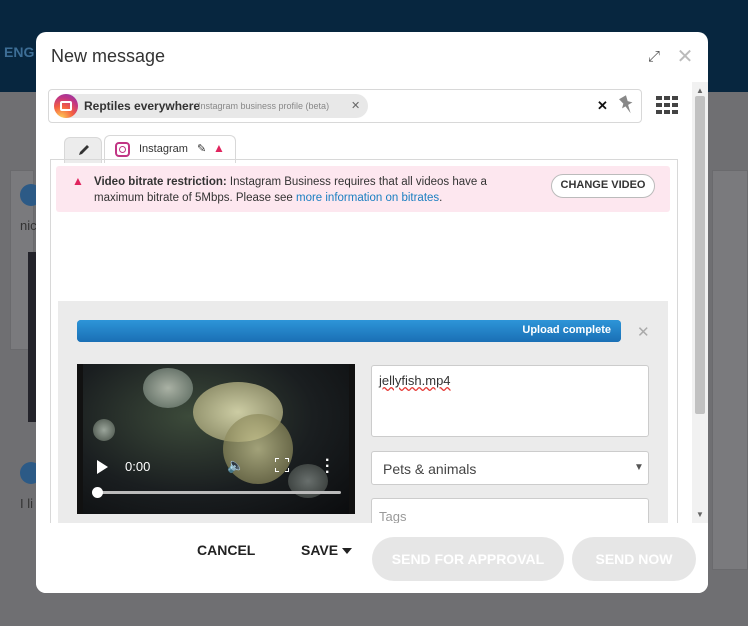 The width and height of the screenshot is (748, 626). What do you see at coordinates (510, 401) in the screenshot?
I see `video-title-field: jellyfish.mp4` at bounding box center [510, 401].